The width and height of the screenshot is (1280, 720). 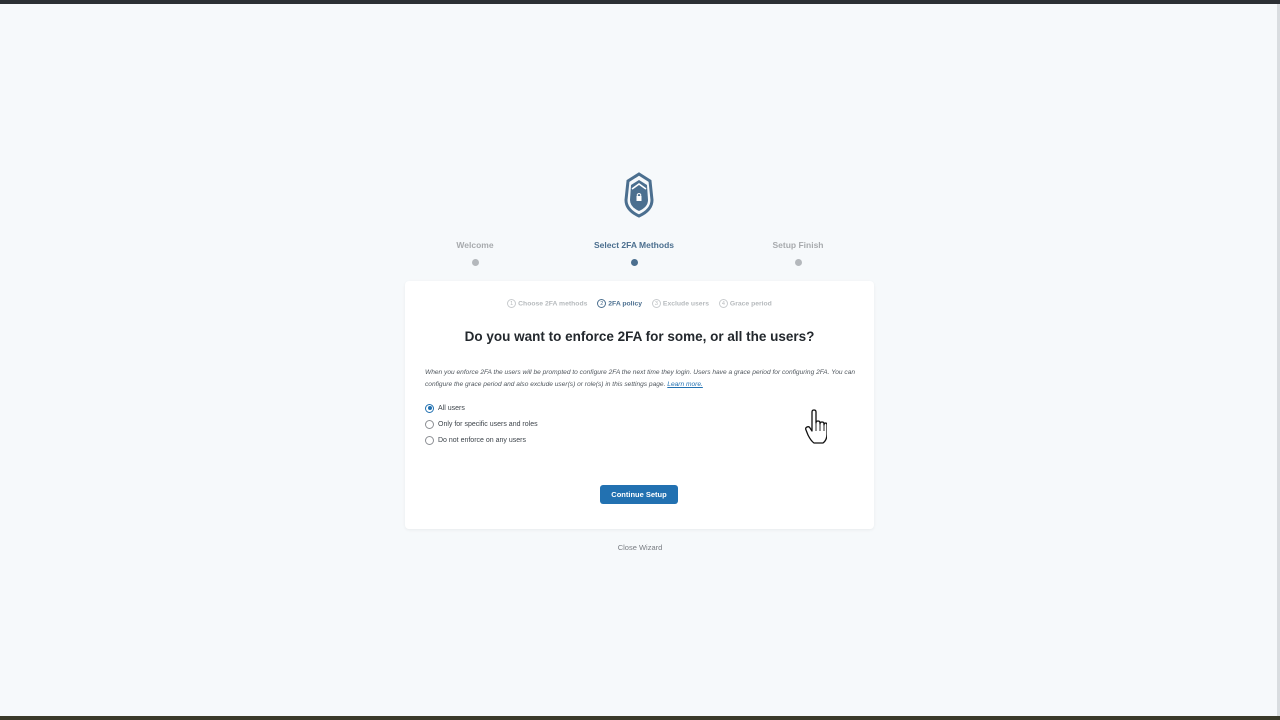 What do you see at coordinates (429, 424) in the screenshot?
I see `radio-specific-users-roles` at bounding box center [429, 424].